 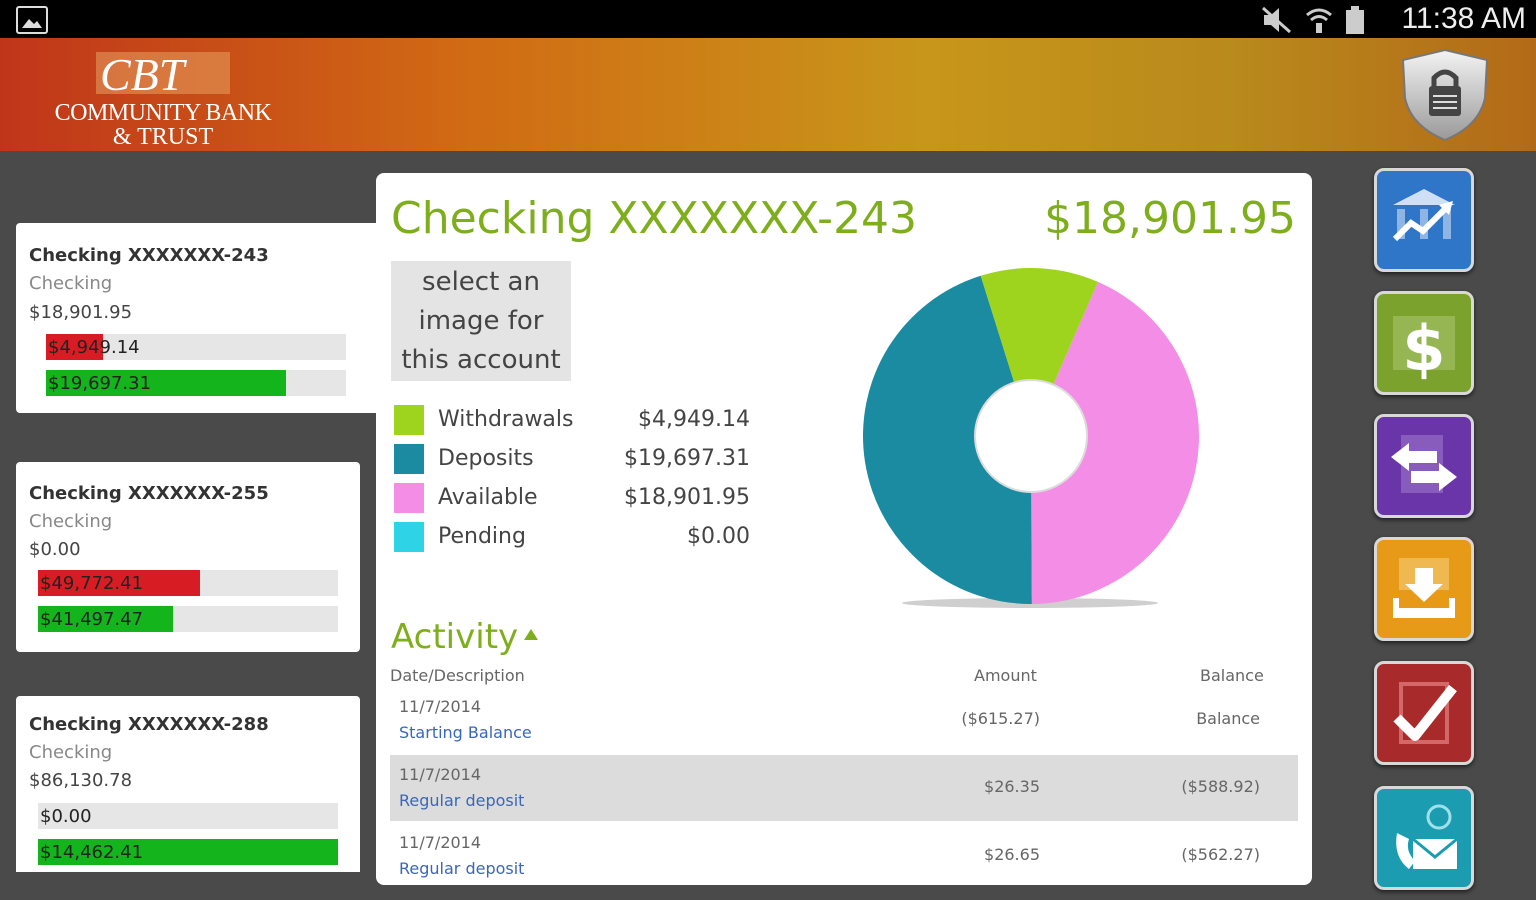 I want to click on account-balance: $0.00, so click(x=55, y=549).